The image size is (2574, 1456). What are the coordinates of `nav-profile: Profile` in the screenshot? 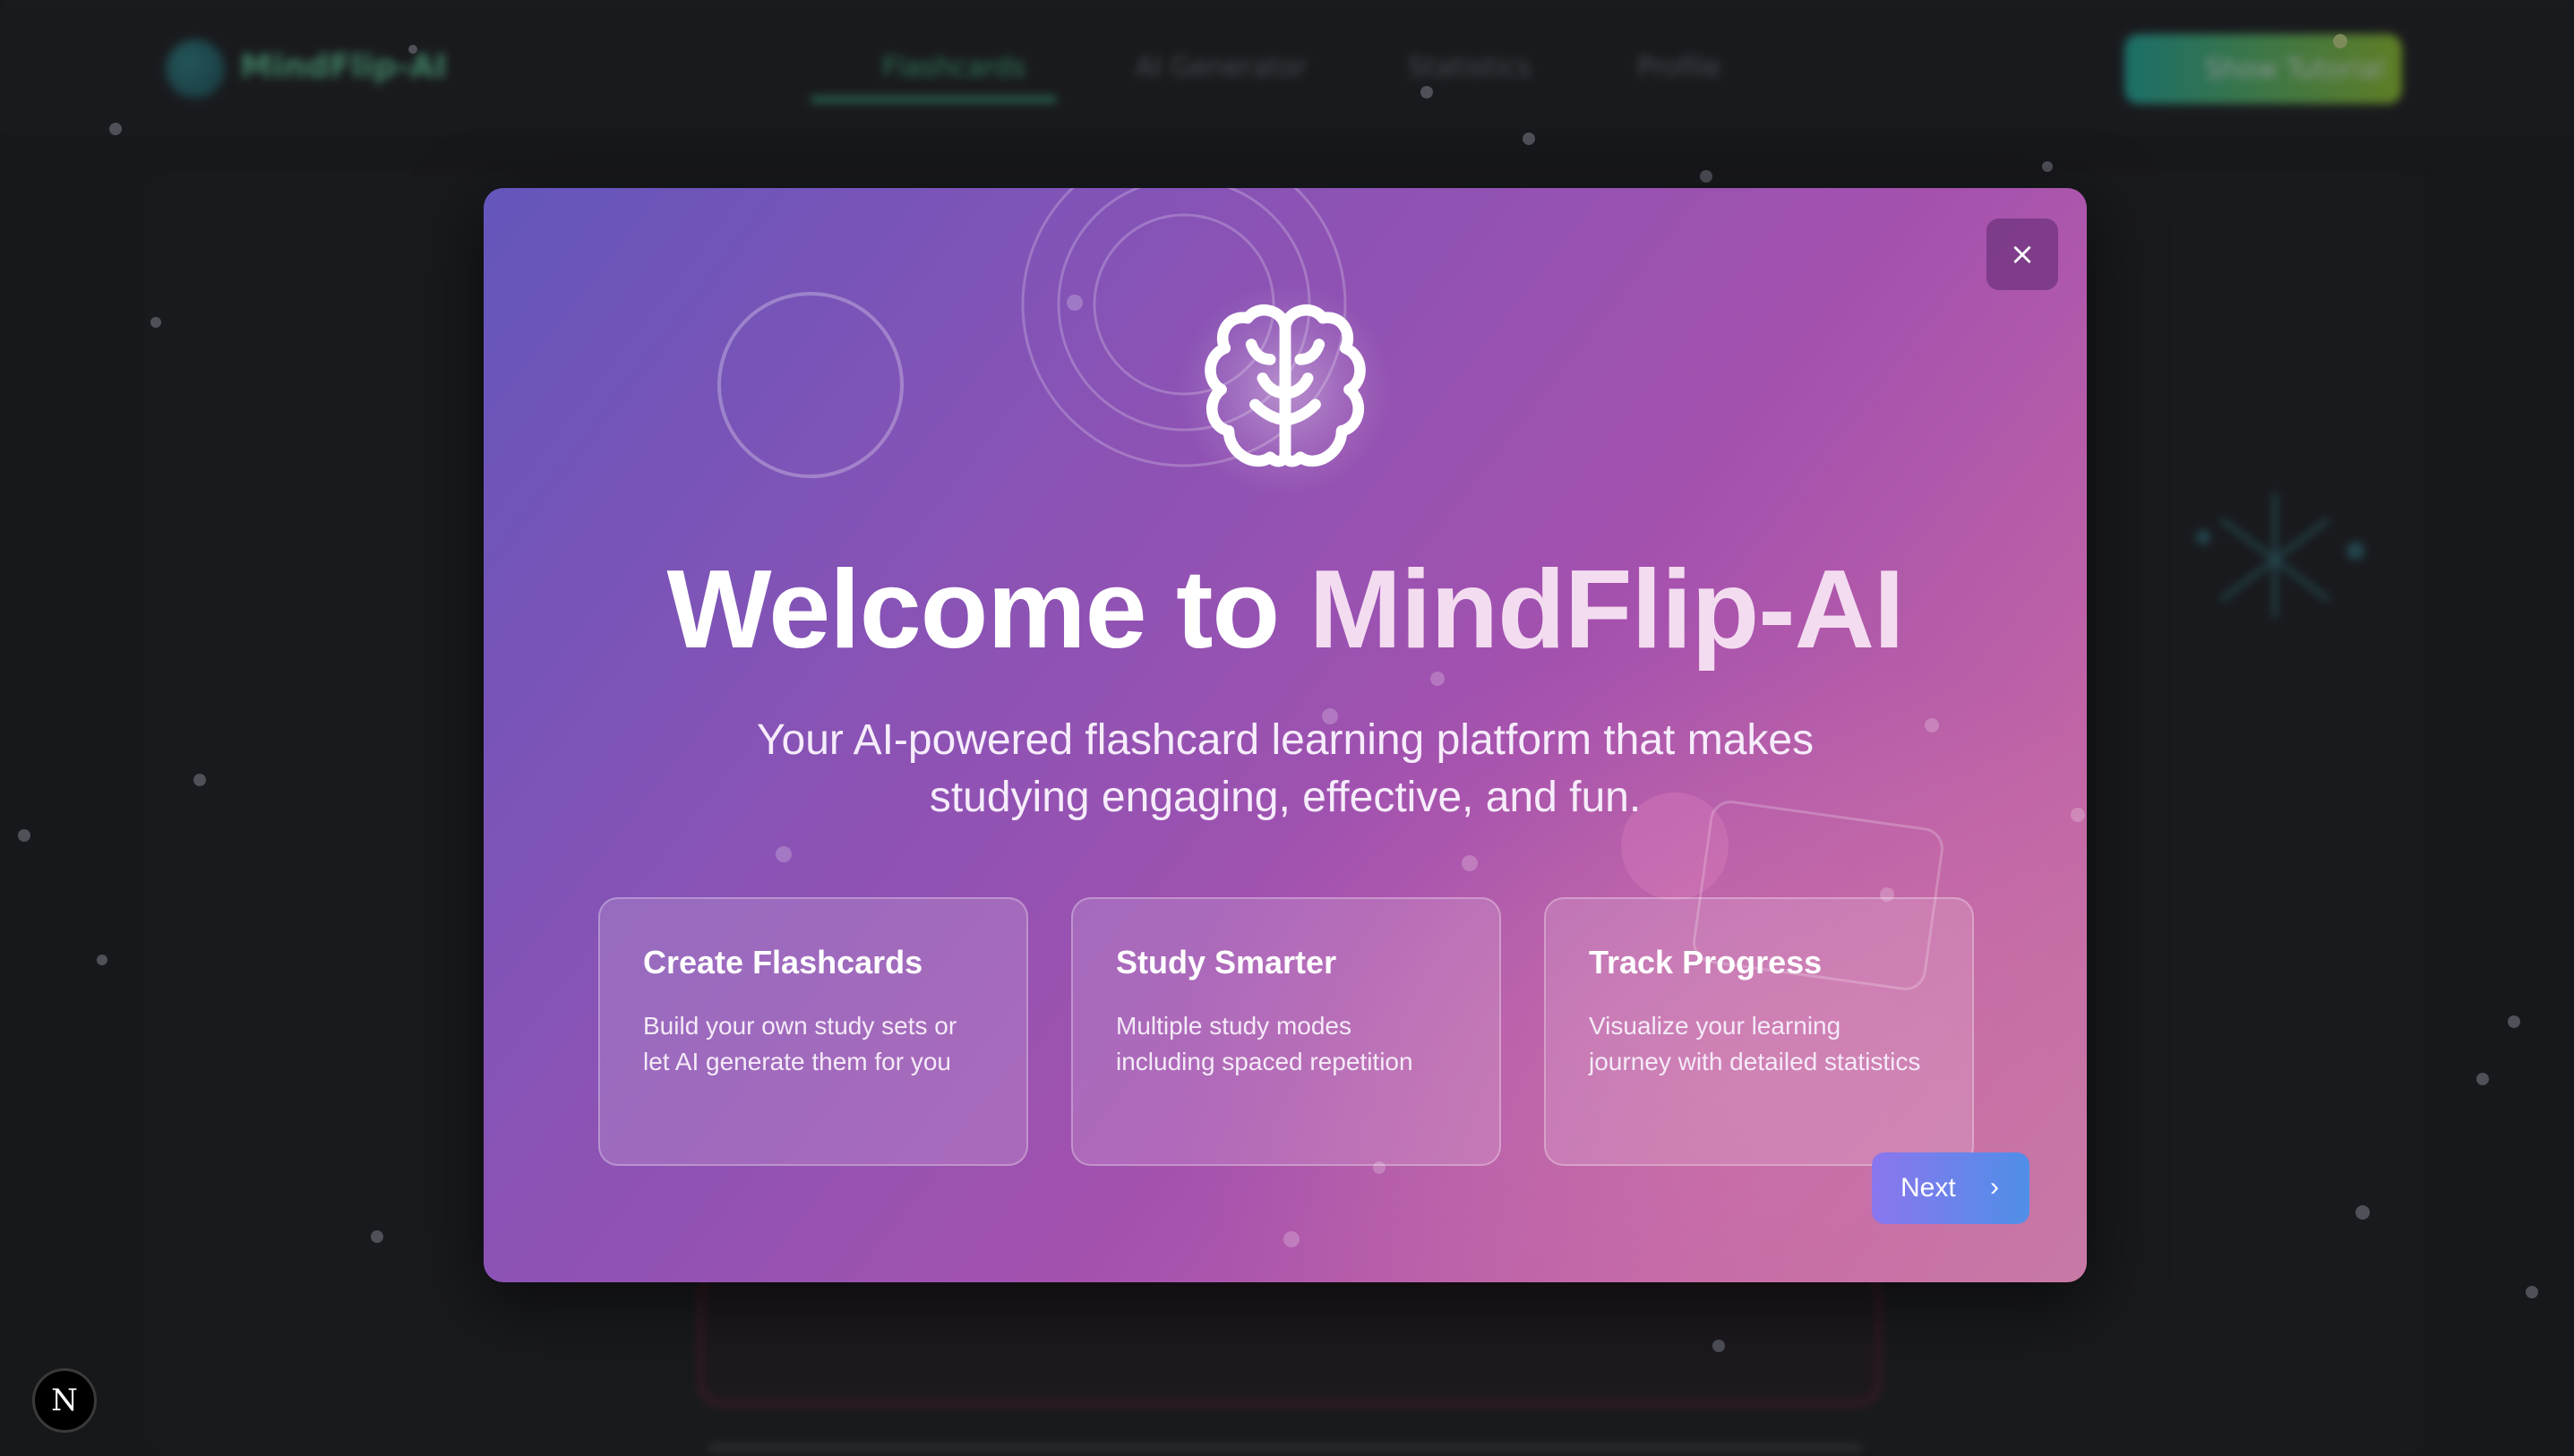 It's located at (1678, 67).